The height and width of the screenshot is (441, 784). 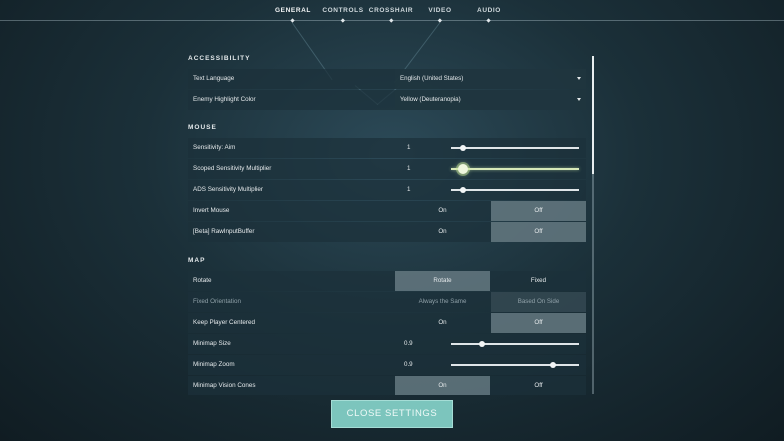 I want to click on sensitivity-aim-slider, so click(x=515, y=148).